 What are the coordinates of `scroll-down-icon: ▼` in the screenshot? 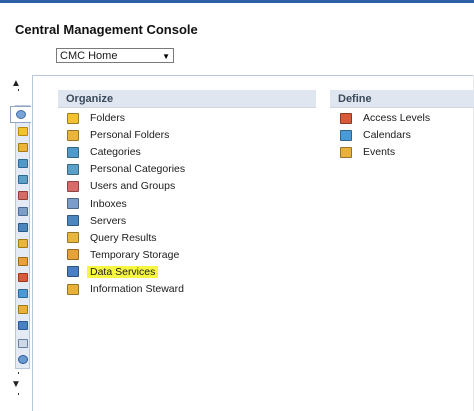 It's located at (16, 385).